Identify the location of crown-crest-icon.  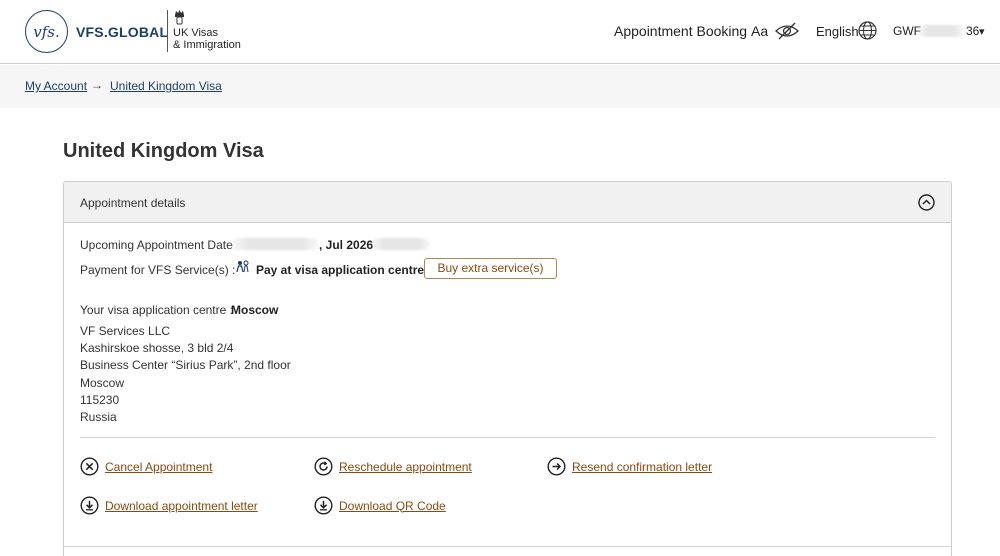
(179, 17).